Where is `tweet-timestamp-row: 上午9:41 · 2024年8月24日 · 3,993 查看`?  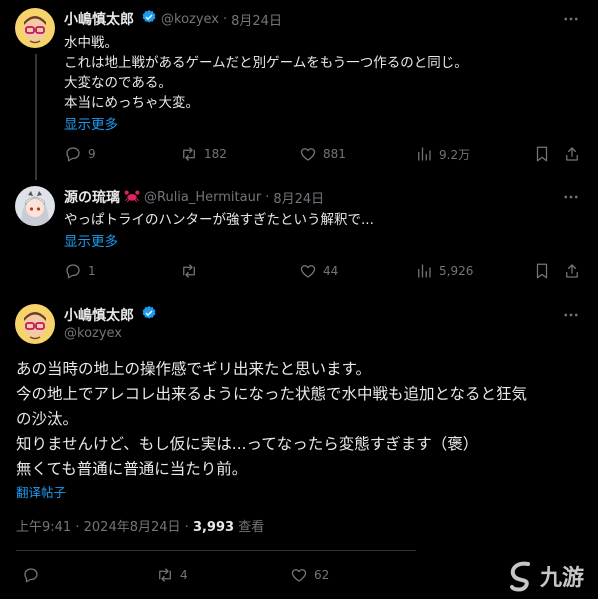
tweet-timestamp-row: 上午9:41 · 2024年8月24日 · 3,993 查看 is located at coordinates (140, 525).